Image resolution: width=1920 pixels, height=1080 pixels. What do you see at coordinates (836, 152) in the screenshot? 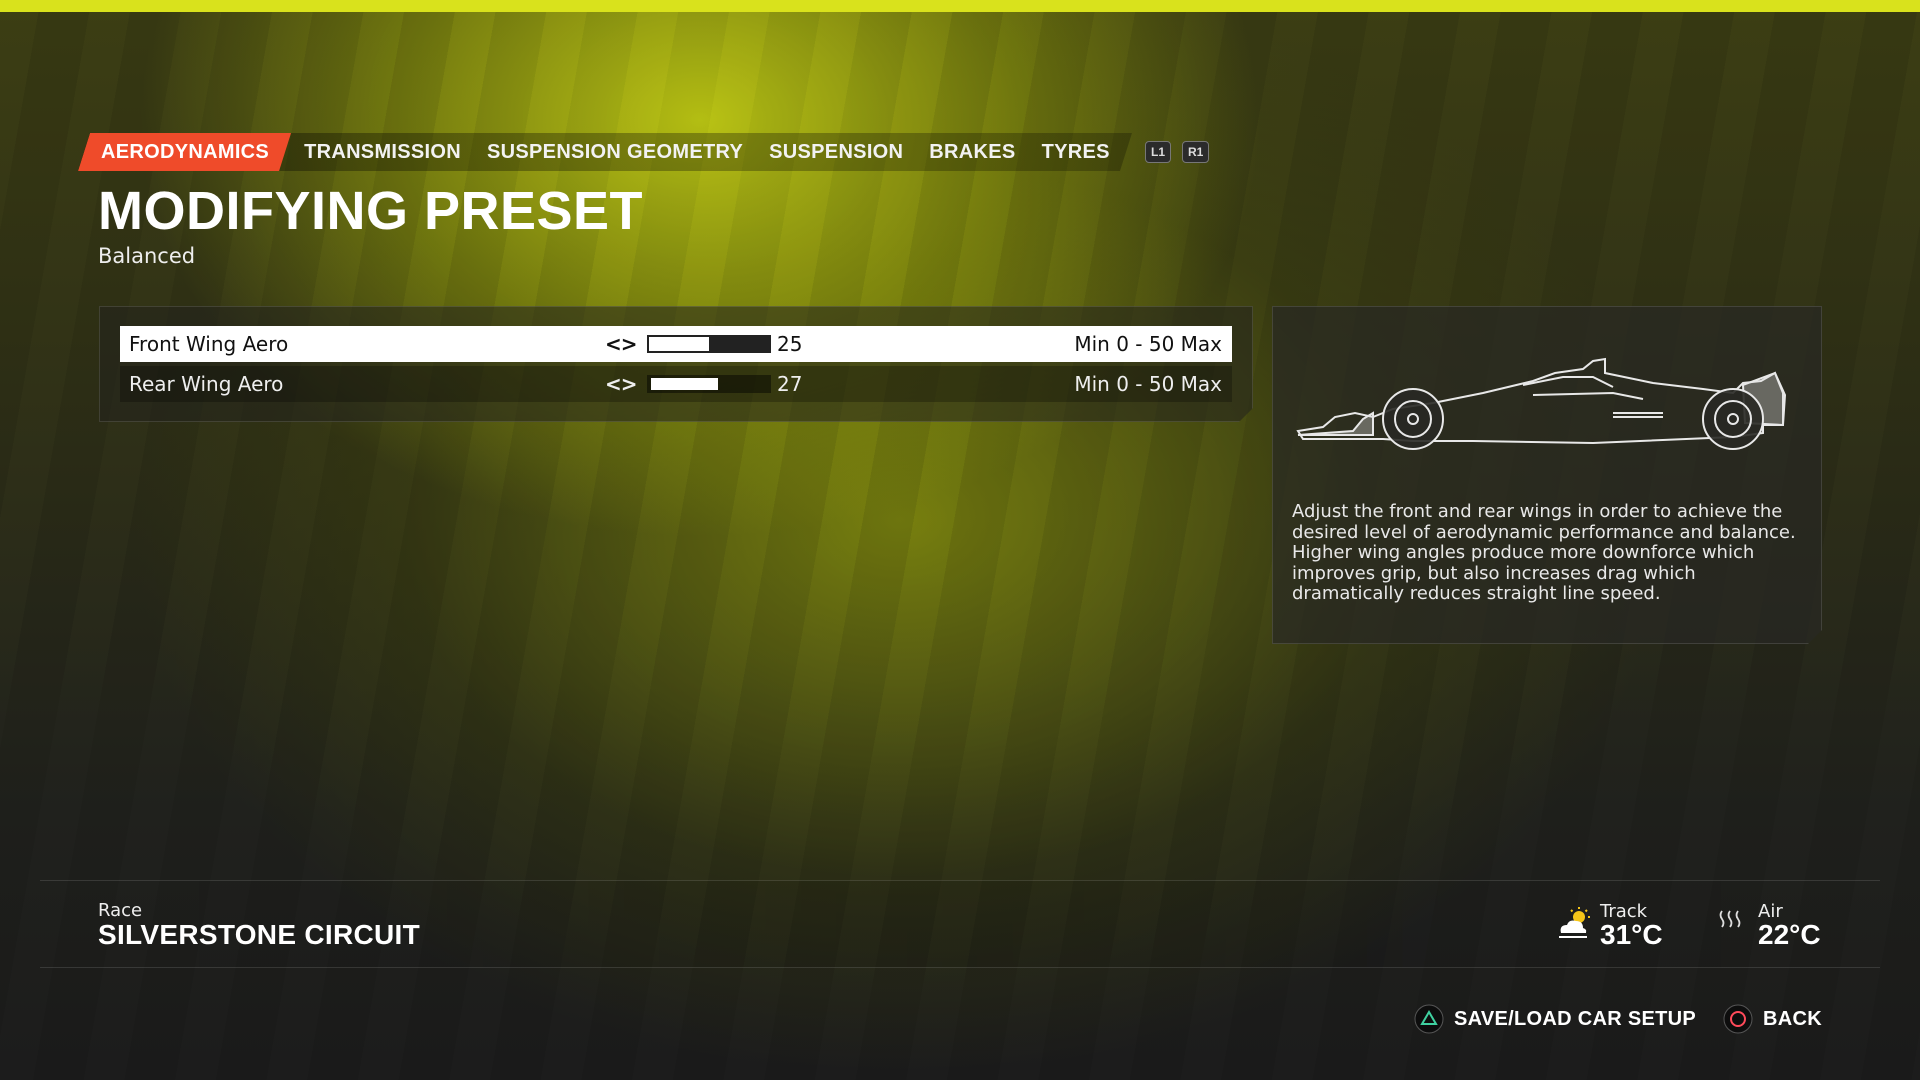
I see `tab-suspension: SUSPENSION` at bounding box center [836, 152].